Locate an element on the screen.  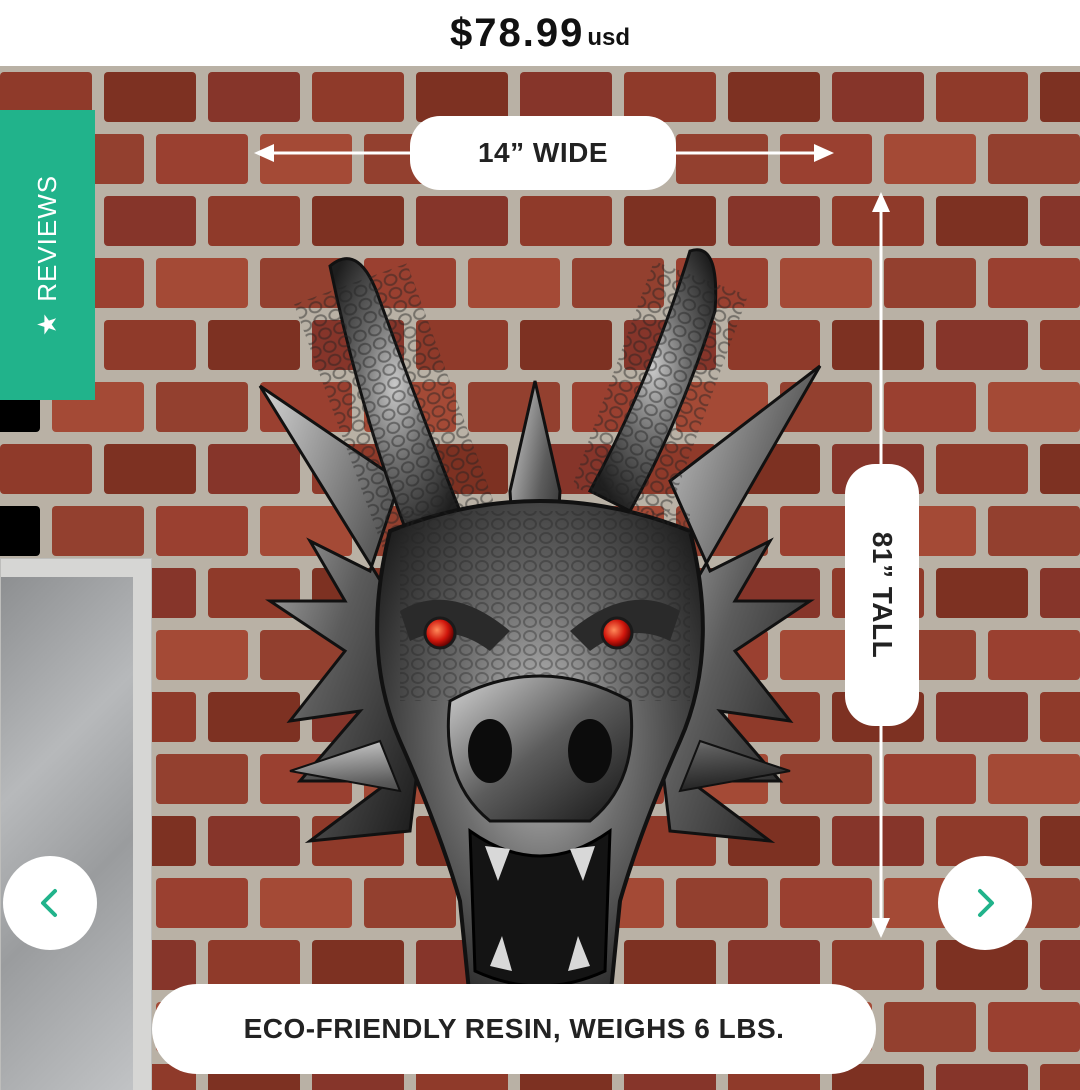
height-dimension-text: 81” TALL is located at coordinates (883, 595).